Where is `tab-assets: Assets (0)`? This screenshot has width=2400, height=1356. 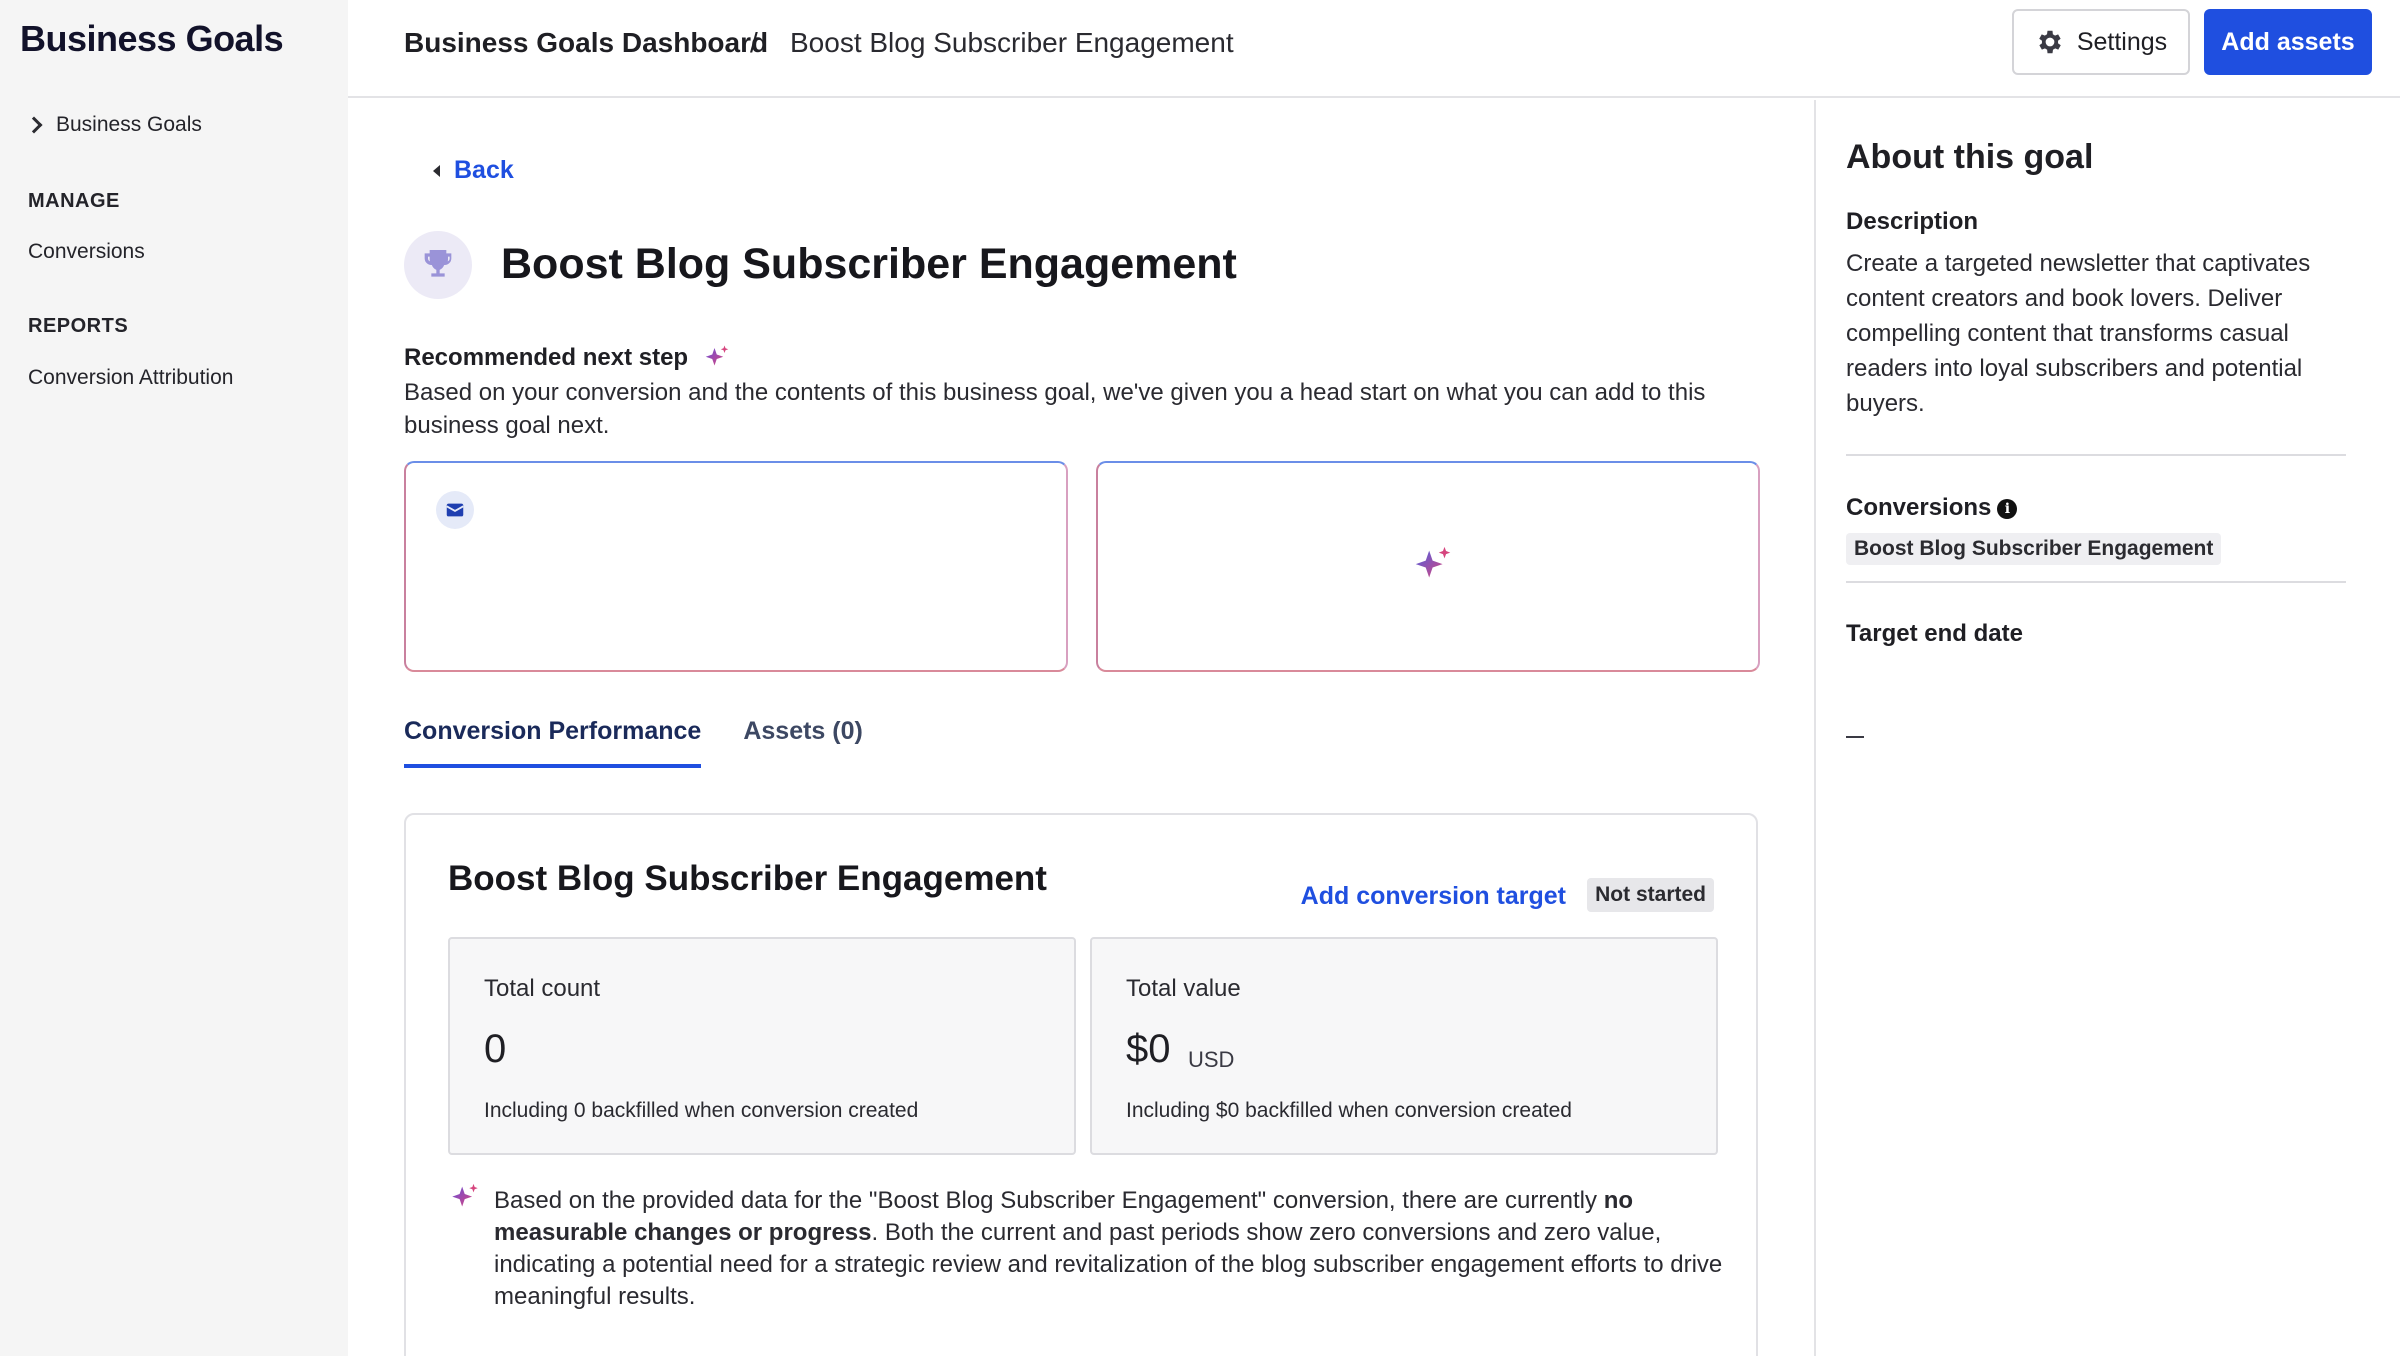
tab-assets: Assets (0) is located at coordinates (803, 742).